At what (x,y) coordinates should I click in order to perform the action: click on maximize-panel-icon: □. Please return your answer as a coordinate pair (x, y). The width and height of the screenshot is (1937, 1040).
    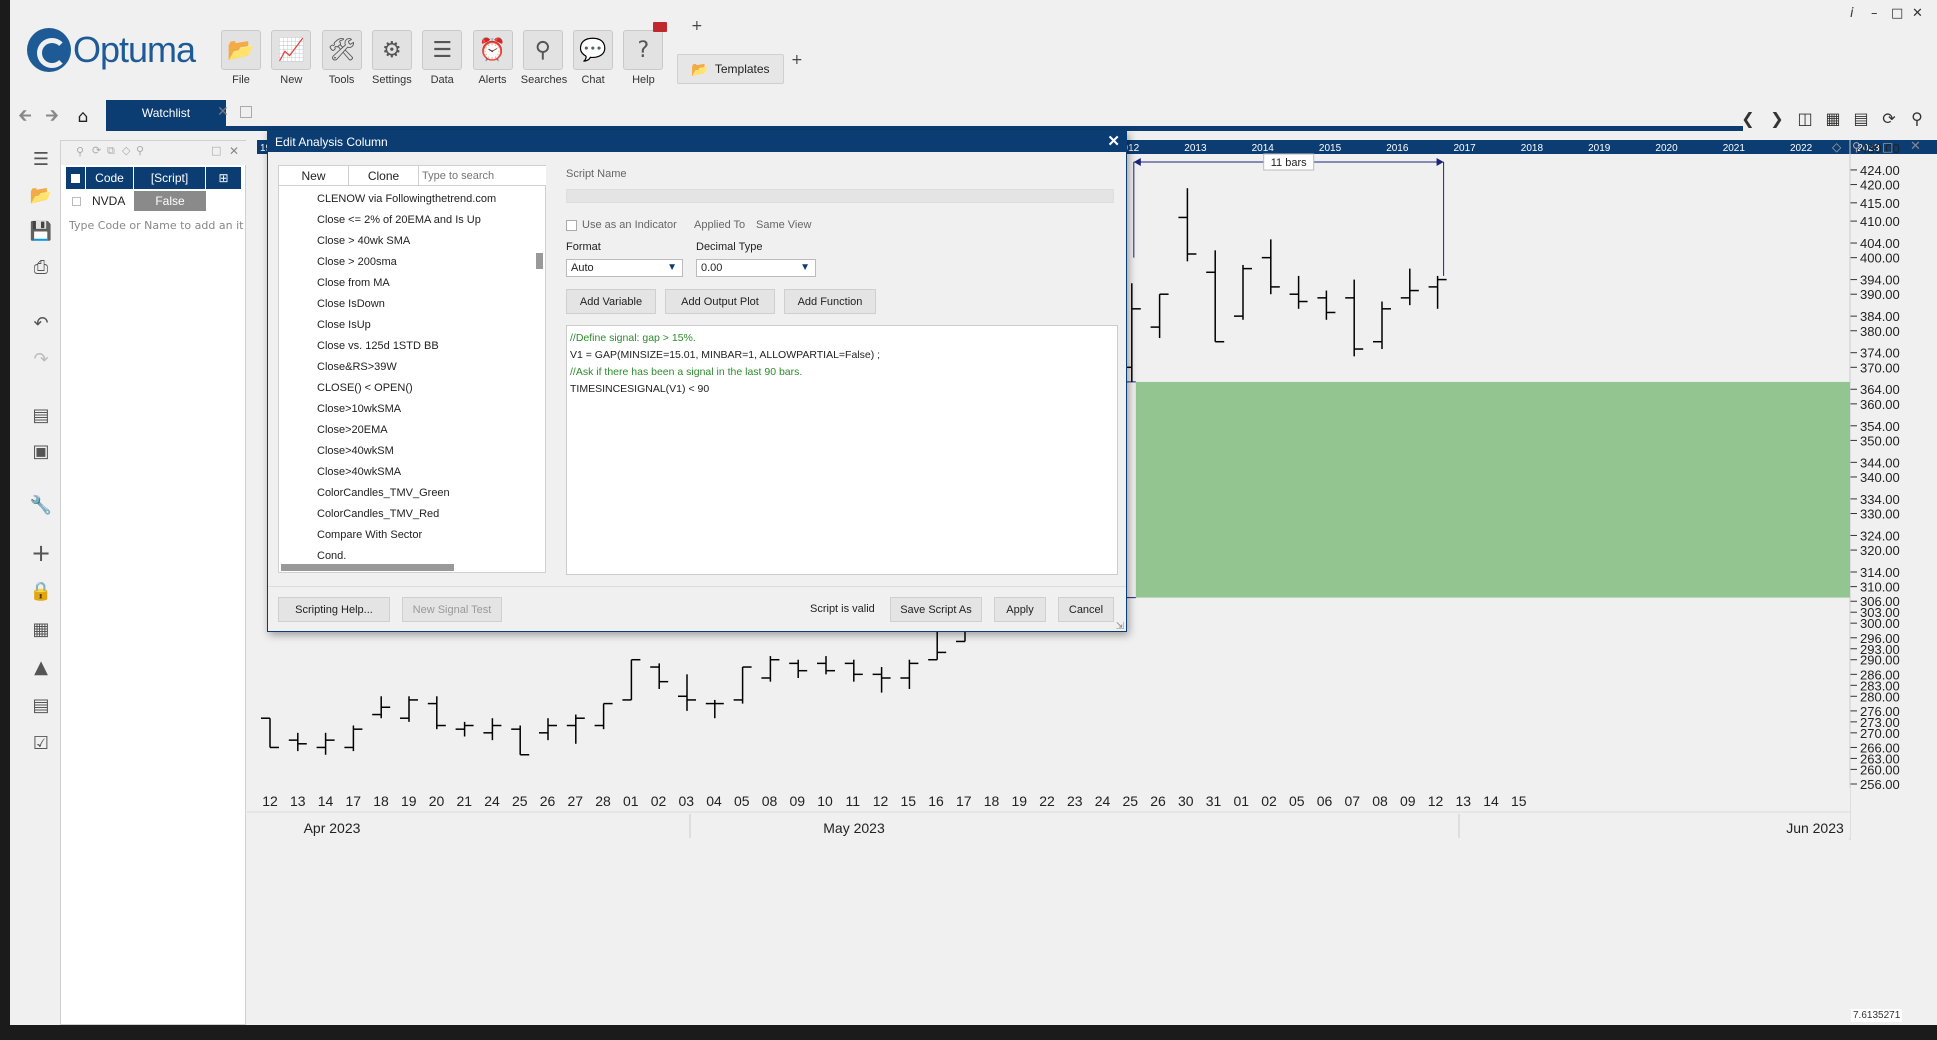
    Looking at the image, I should click on (216, 150).